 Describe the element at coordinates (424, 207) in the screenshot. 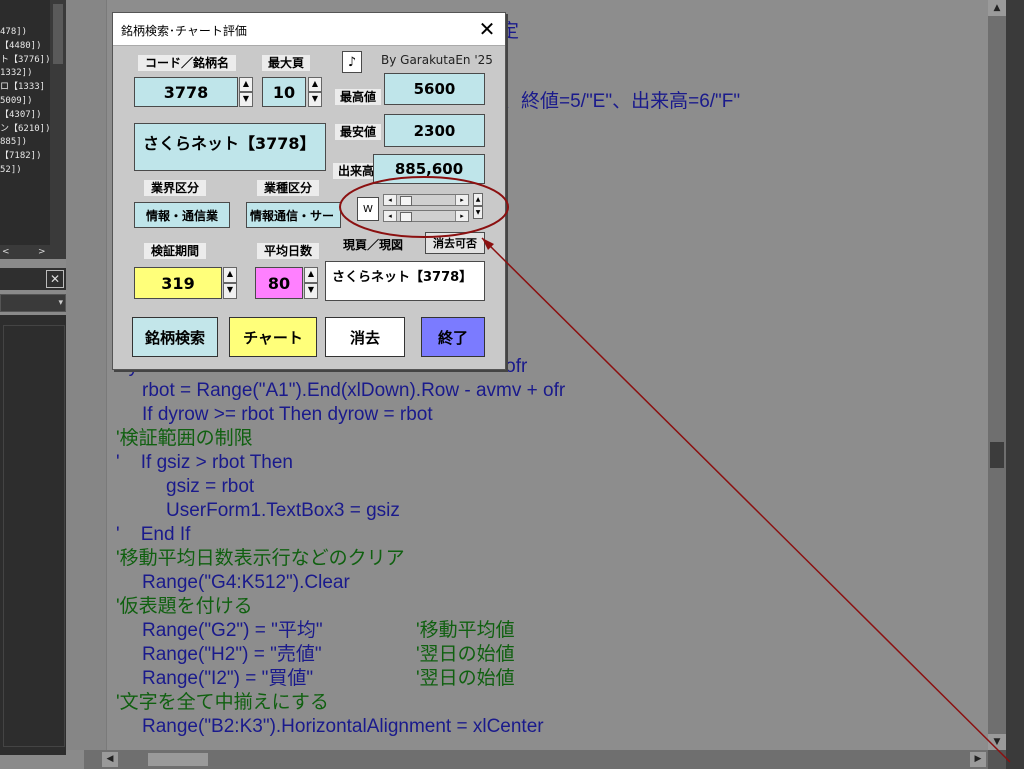

I see `highlight-ellipse` at that location.